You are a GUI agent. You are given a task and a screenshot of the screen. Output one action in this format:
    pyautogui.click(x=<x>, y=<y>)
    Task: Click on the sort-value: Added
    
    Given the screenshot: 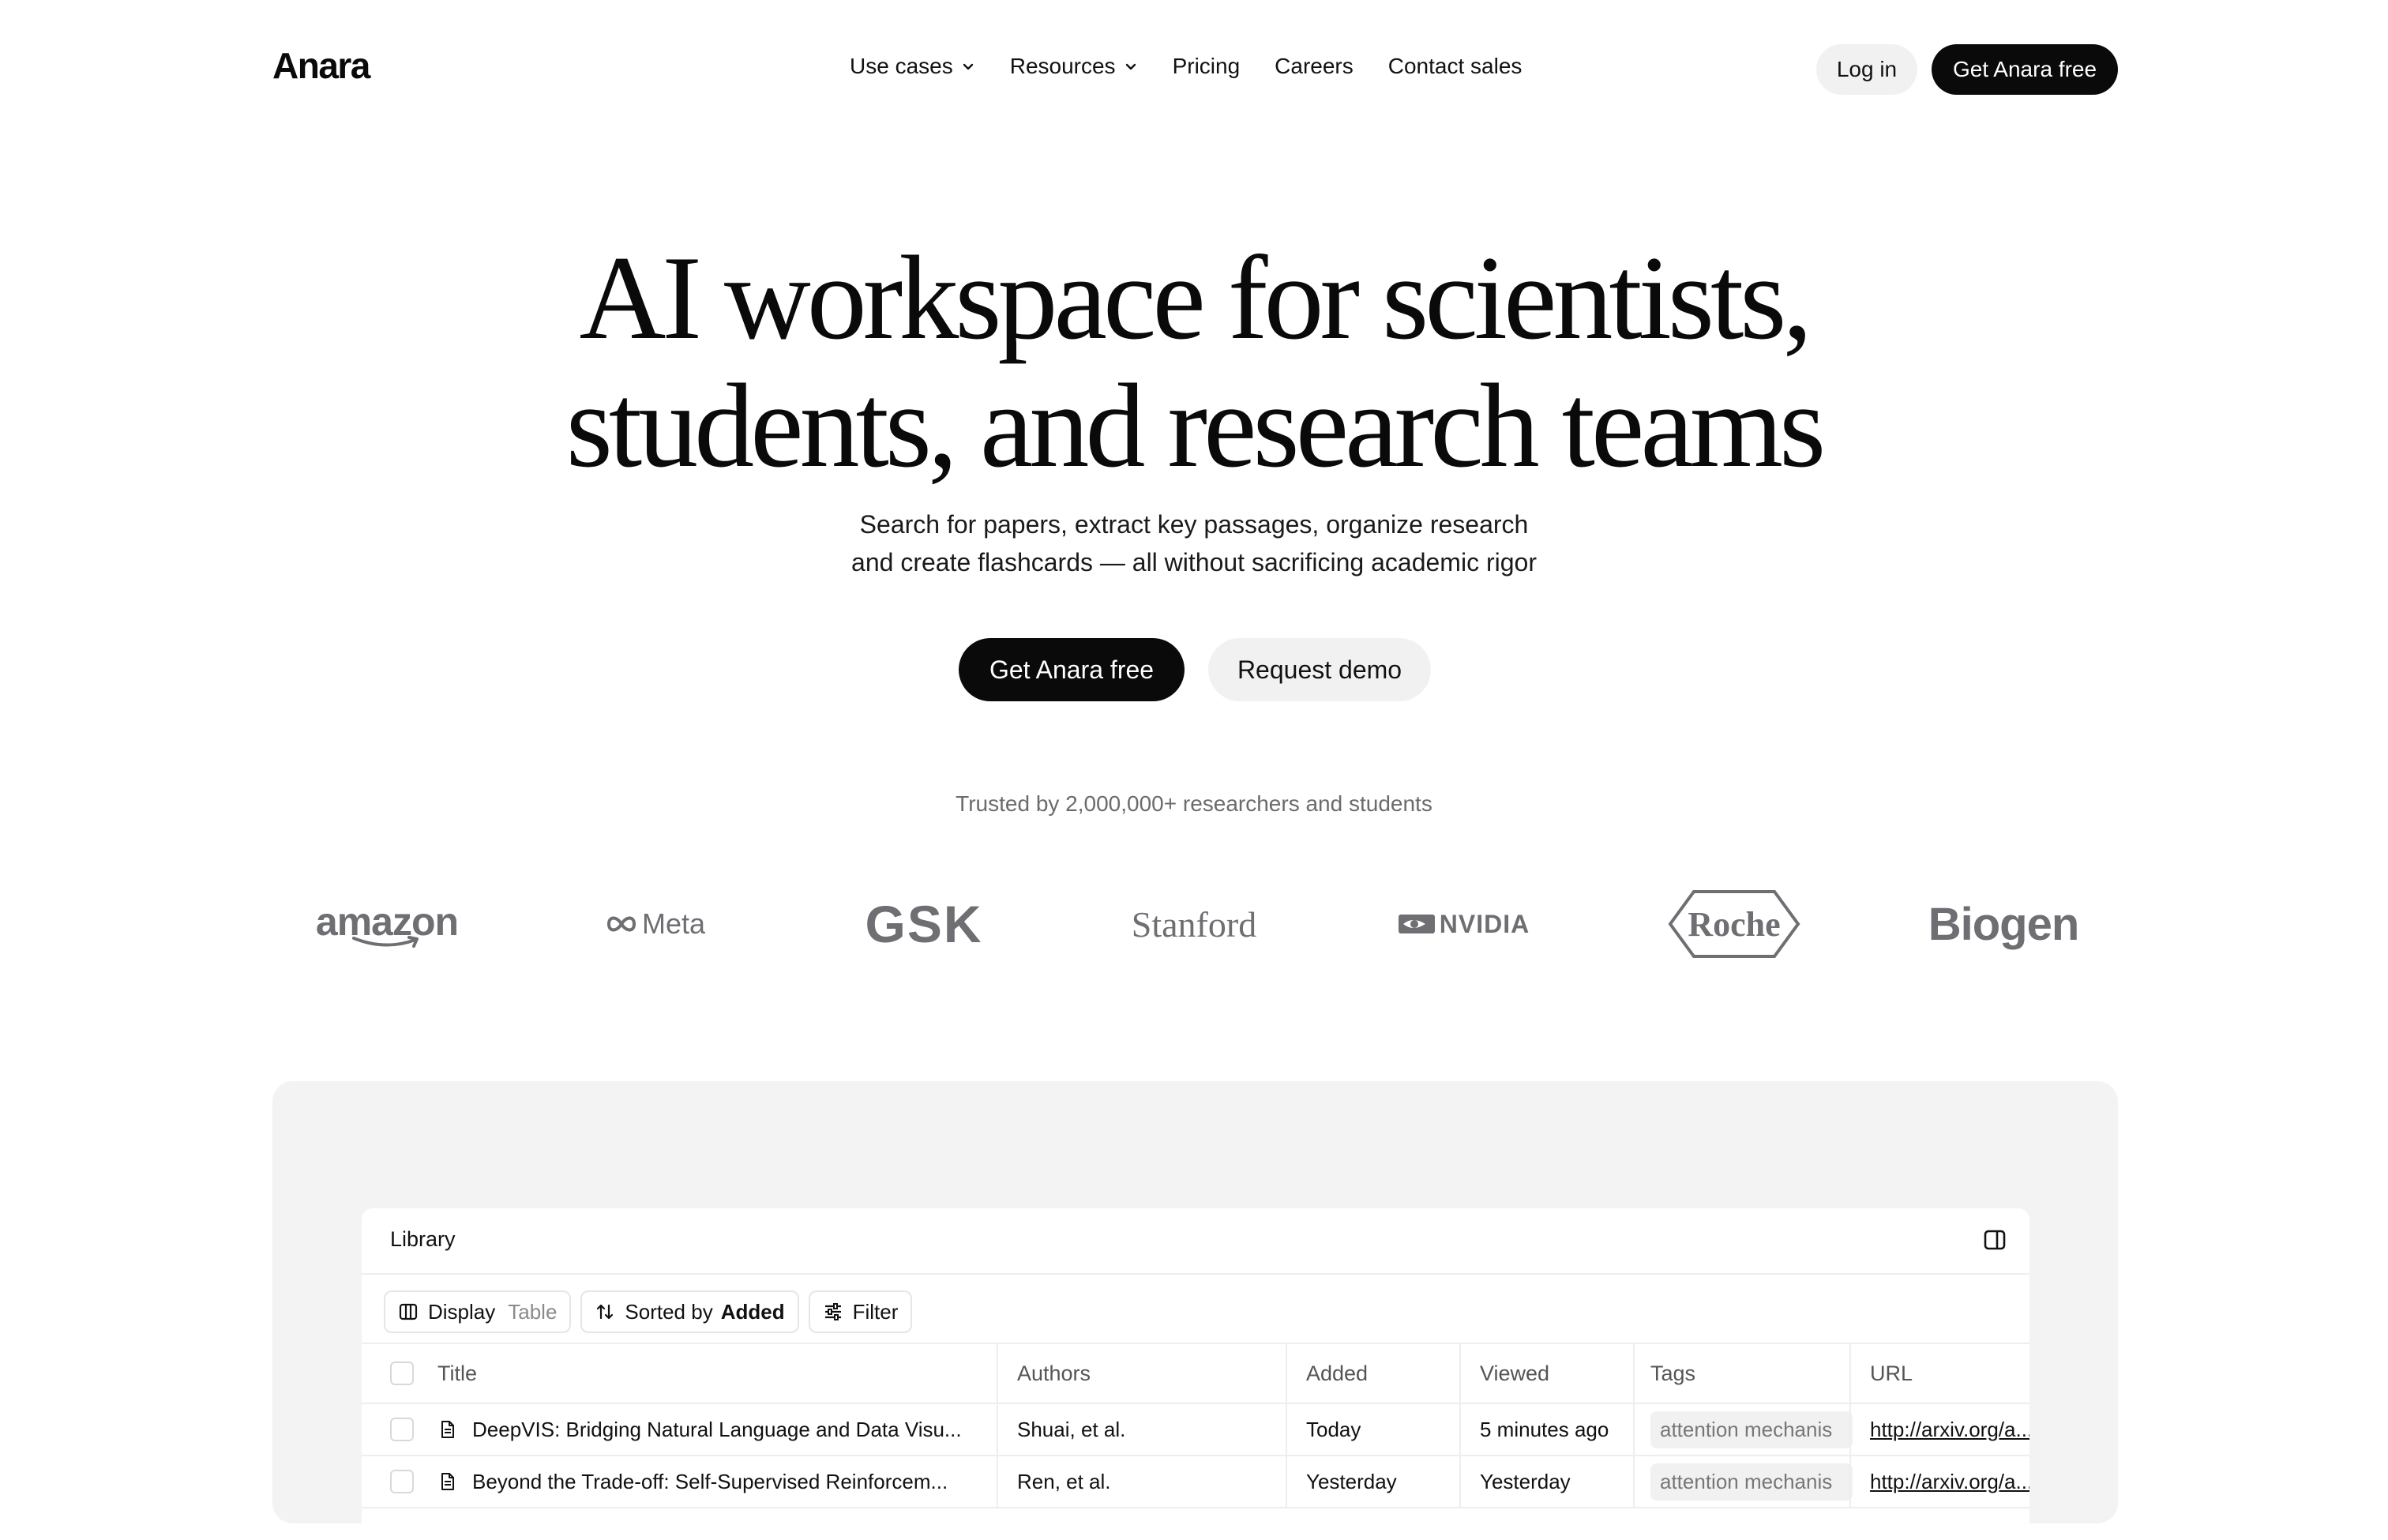 What is the action you would take?
    pyautogui.click(x=752, y=1311)
    